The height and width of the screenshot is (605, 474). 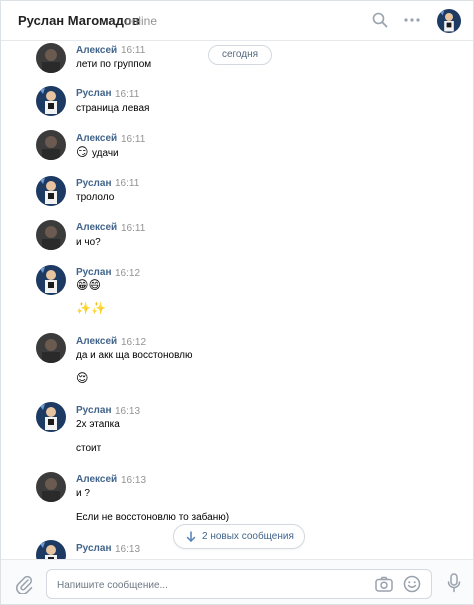 What do you see at coordinates (191, 536) in the screenshot?
I see `arrow-down-icon` at bounding box center [191, 536].